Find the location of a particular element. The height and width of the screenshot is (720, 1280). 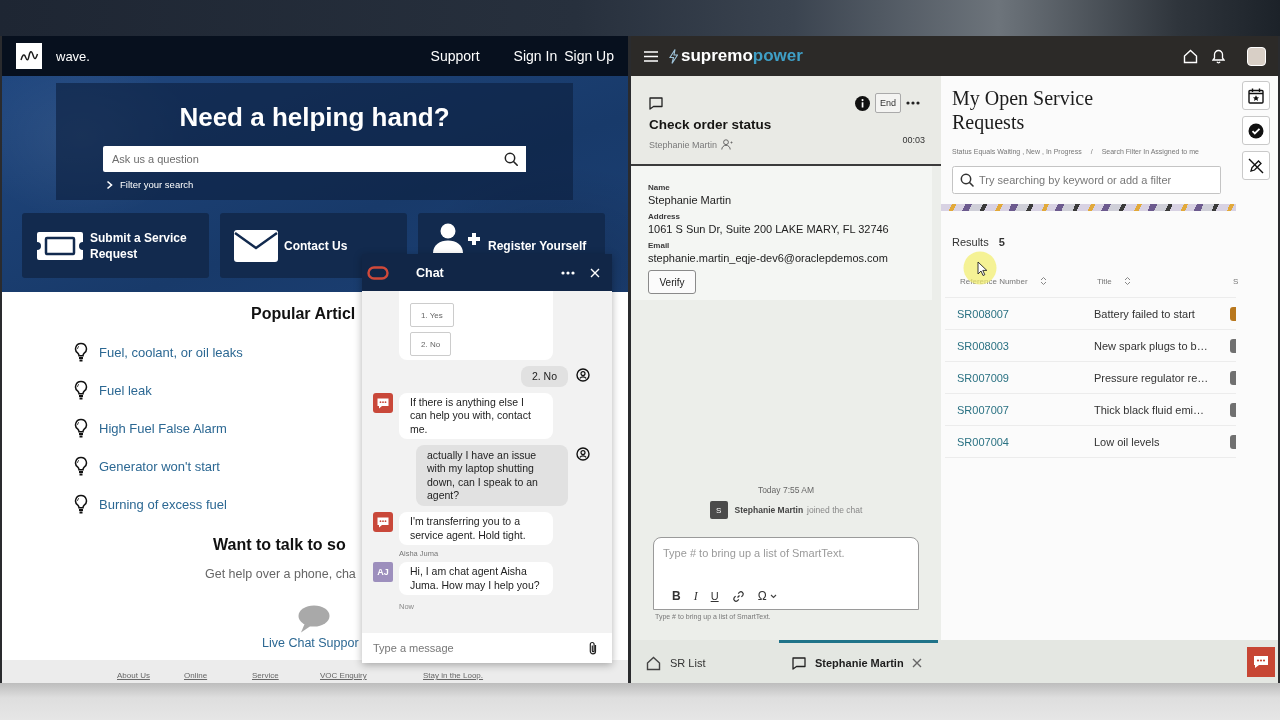

article-link: Fuel leak is located at coordinates (125, 390).